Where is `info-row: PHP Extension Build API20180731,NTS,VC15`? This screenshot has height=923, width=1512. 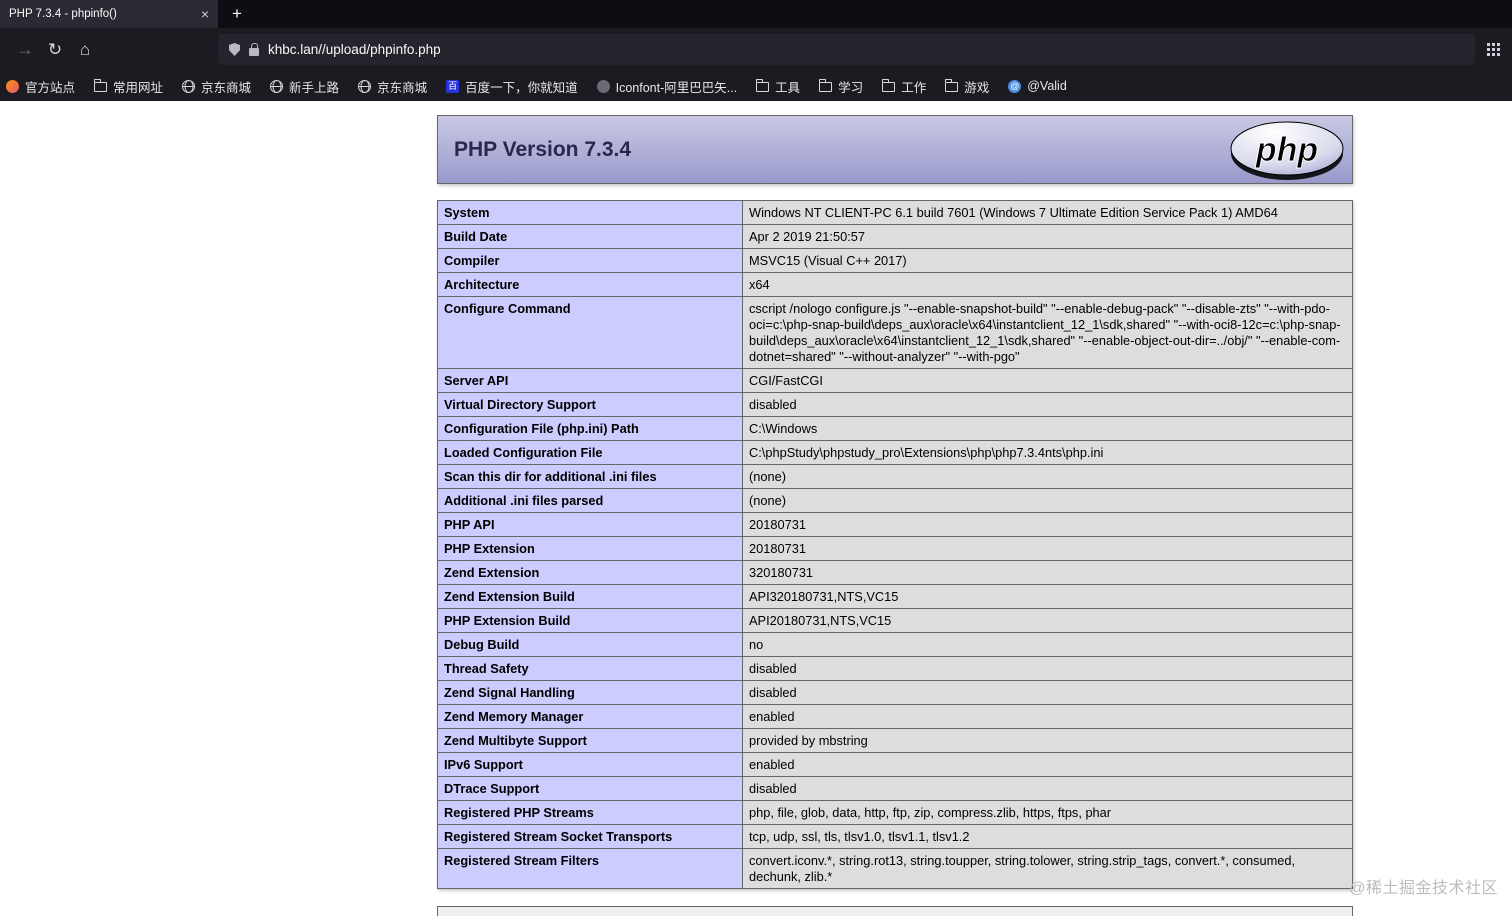 info-row: PHP Extension Build API20180731,NTS,VC15 is located at coordinates (895, 620).